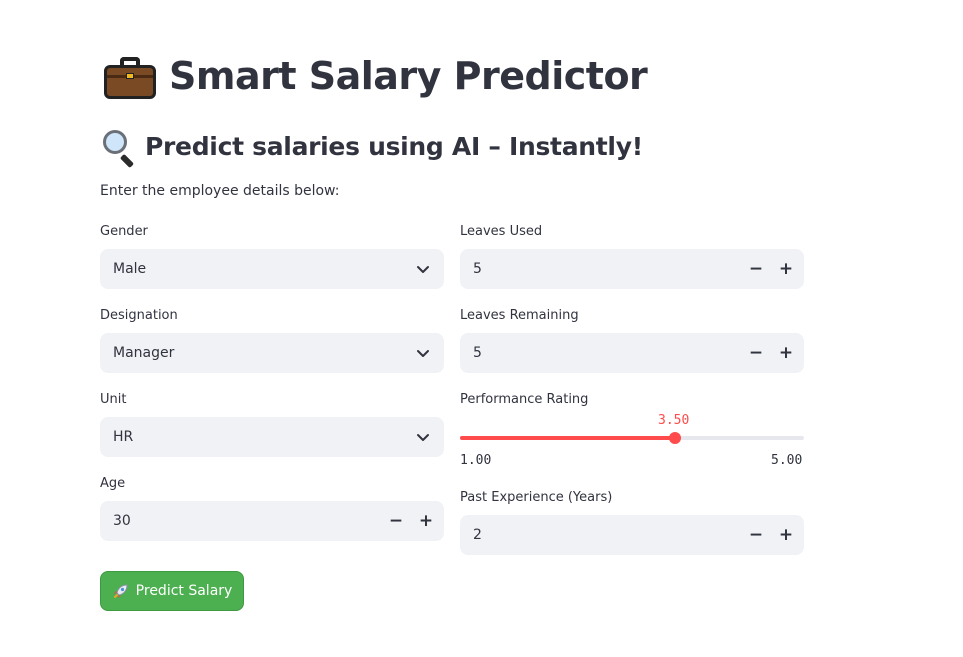 The width and height of the screenshot is (963, 657). Describe the element at coordinates (184, 591) in the screenshot. I see `predict-salary-label: Predict Salary` at that location.